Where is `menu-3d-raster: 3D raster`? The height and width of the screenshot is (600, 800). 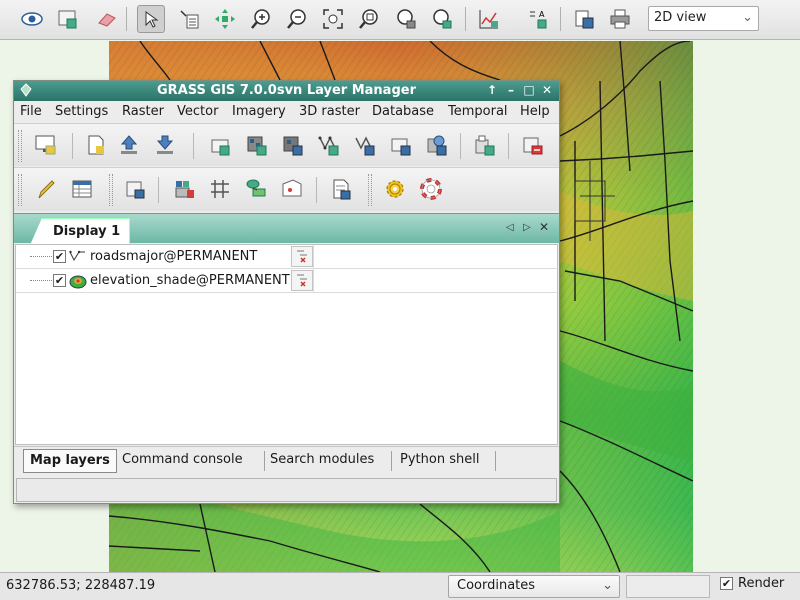
menu-3d-raster: 3D raster is located at coordinates (329, 111).